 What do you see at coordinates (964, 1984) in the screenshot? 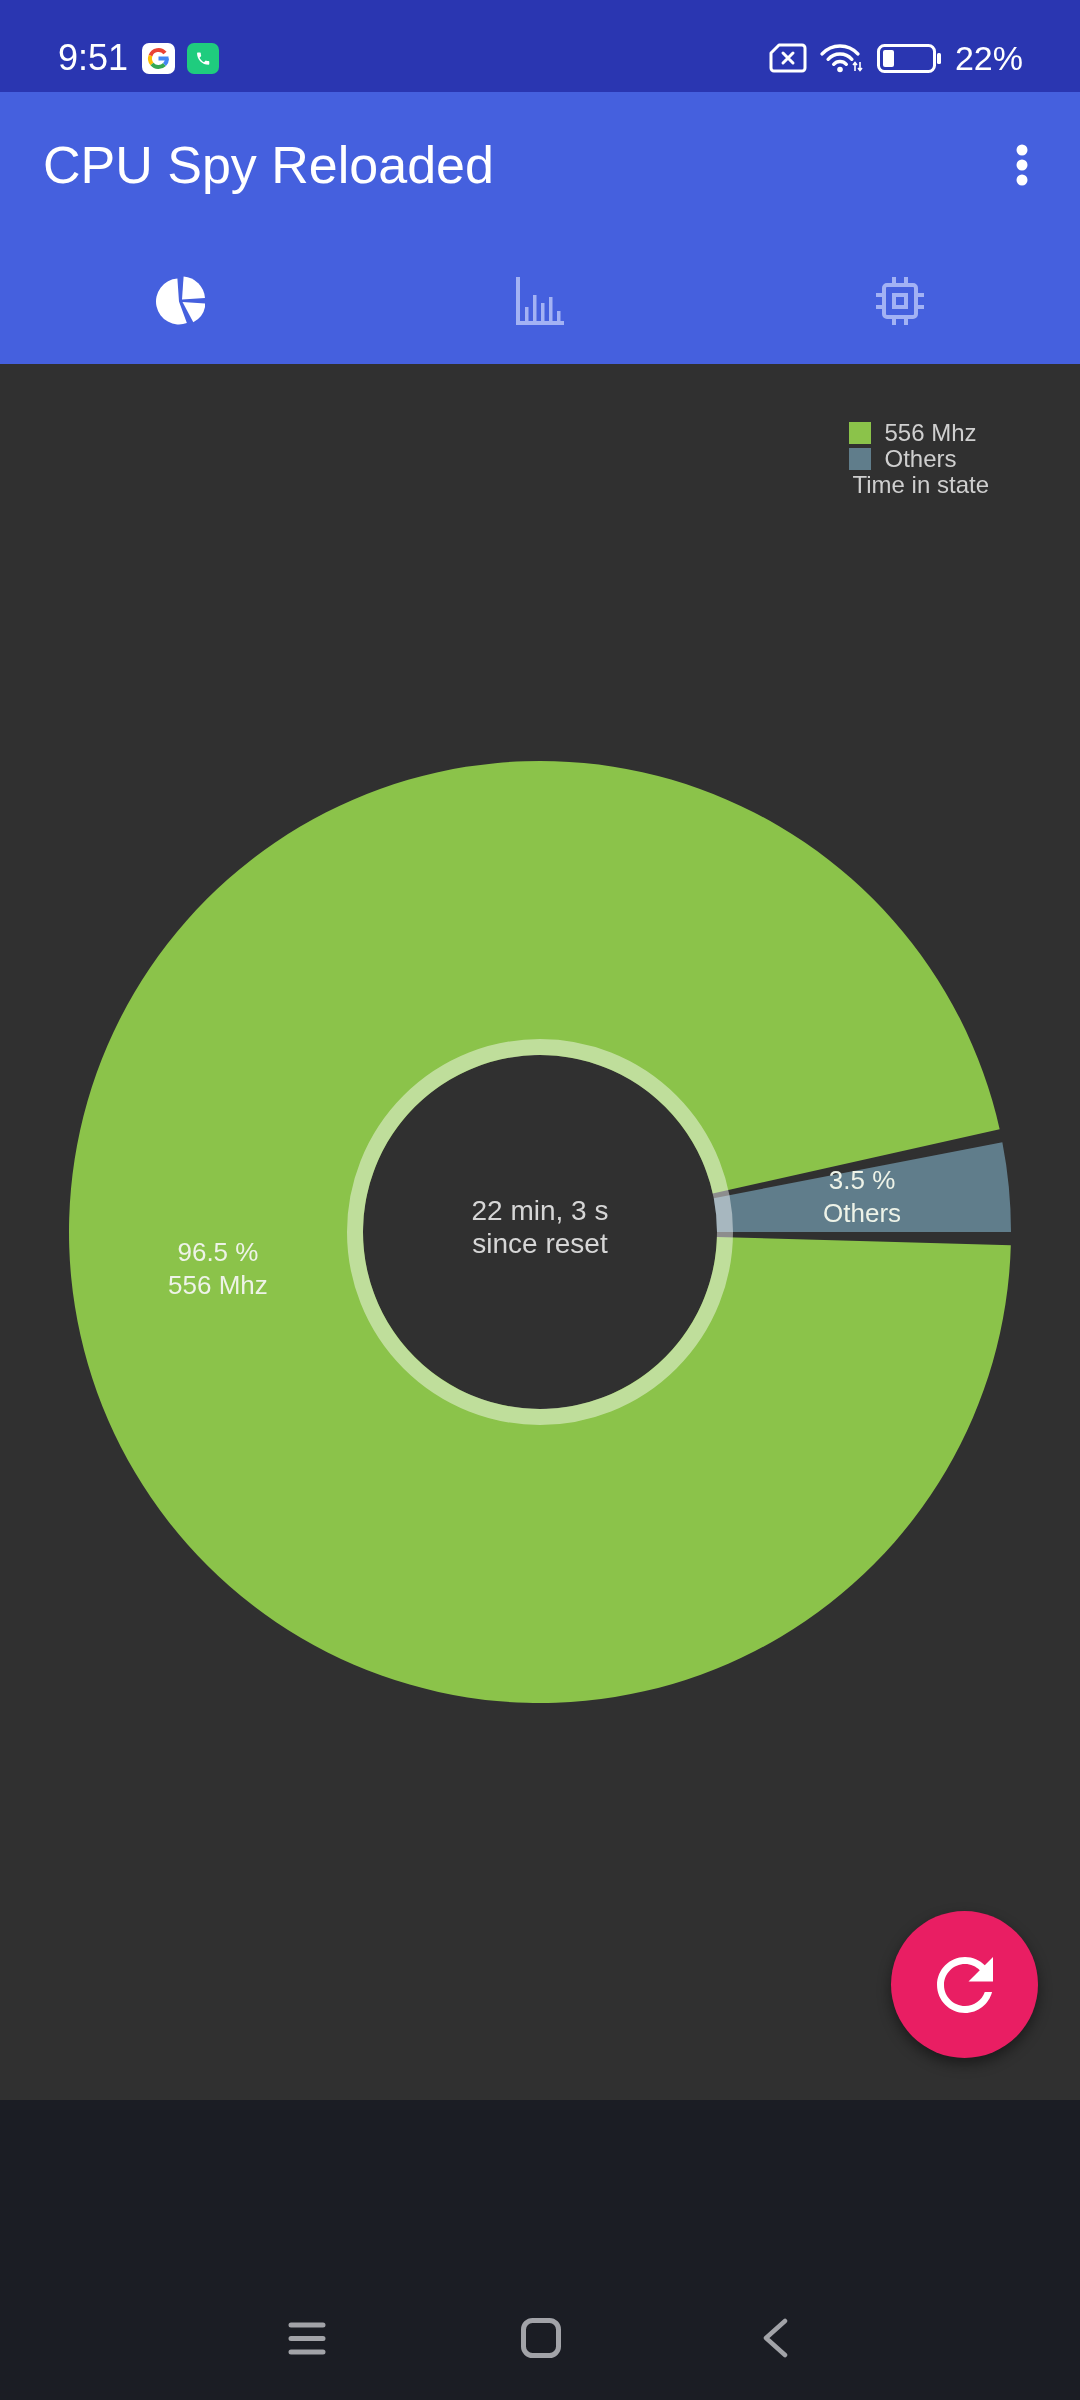
I see `refresh-icon` at bounding box center [964, 1984].